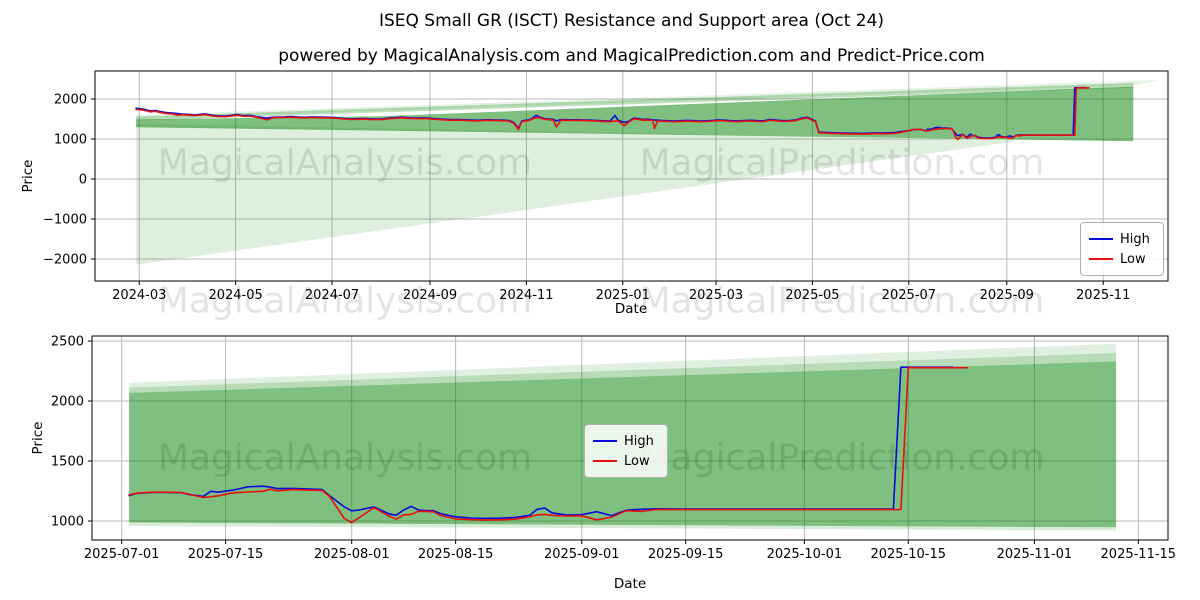  What do you see at coordinates (456, 554) in the screenshot?
I see `x-tick-label: 2025-08-15` at bounding box center [456, 554].